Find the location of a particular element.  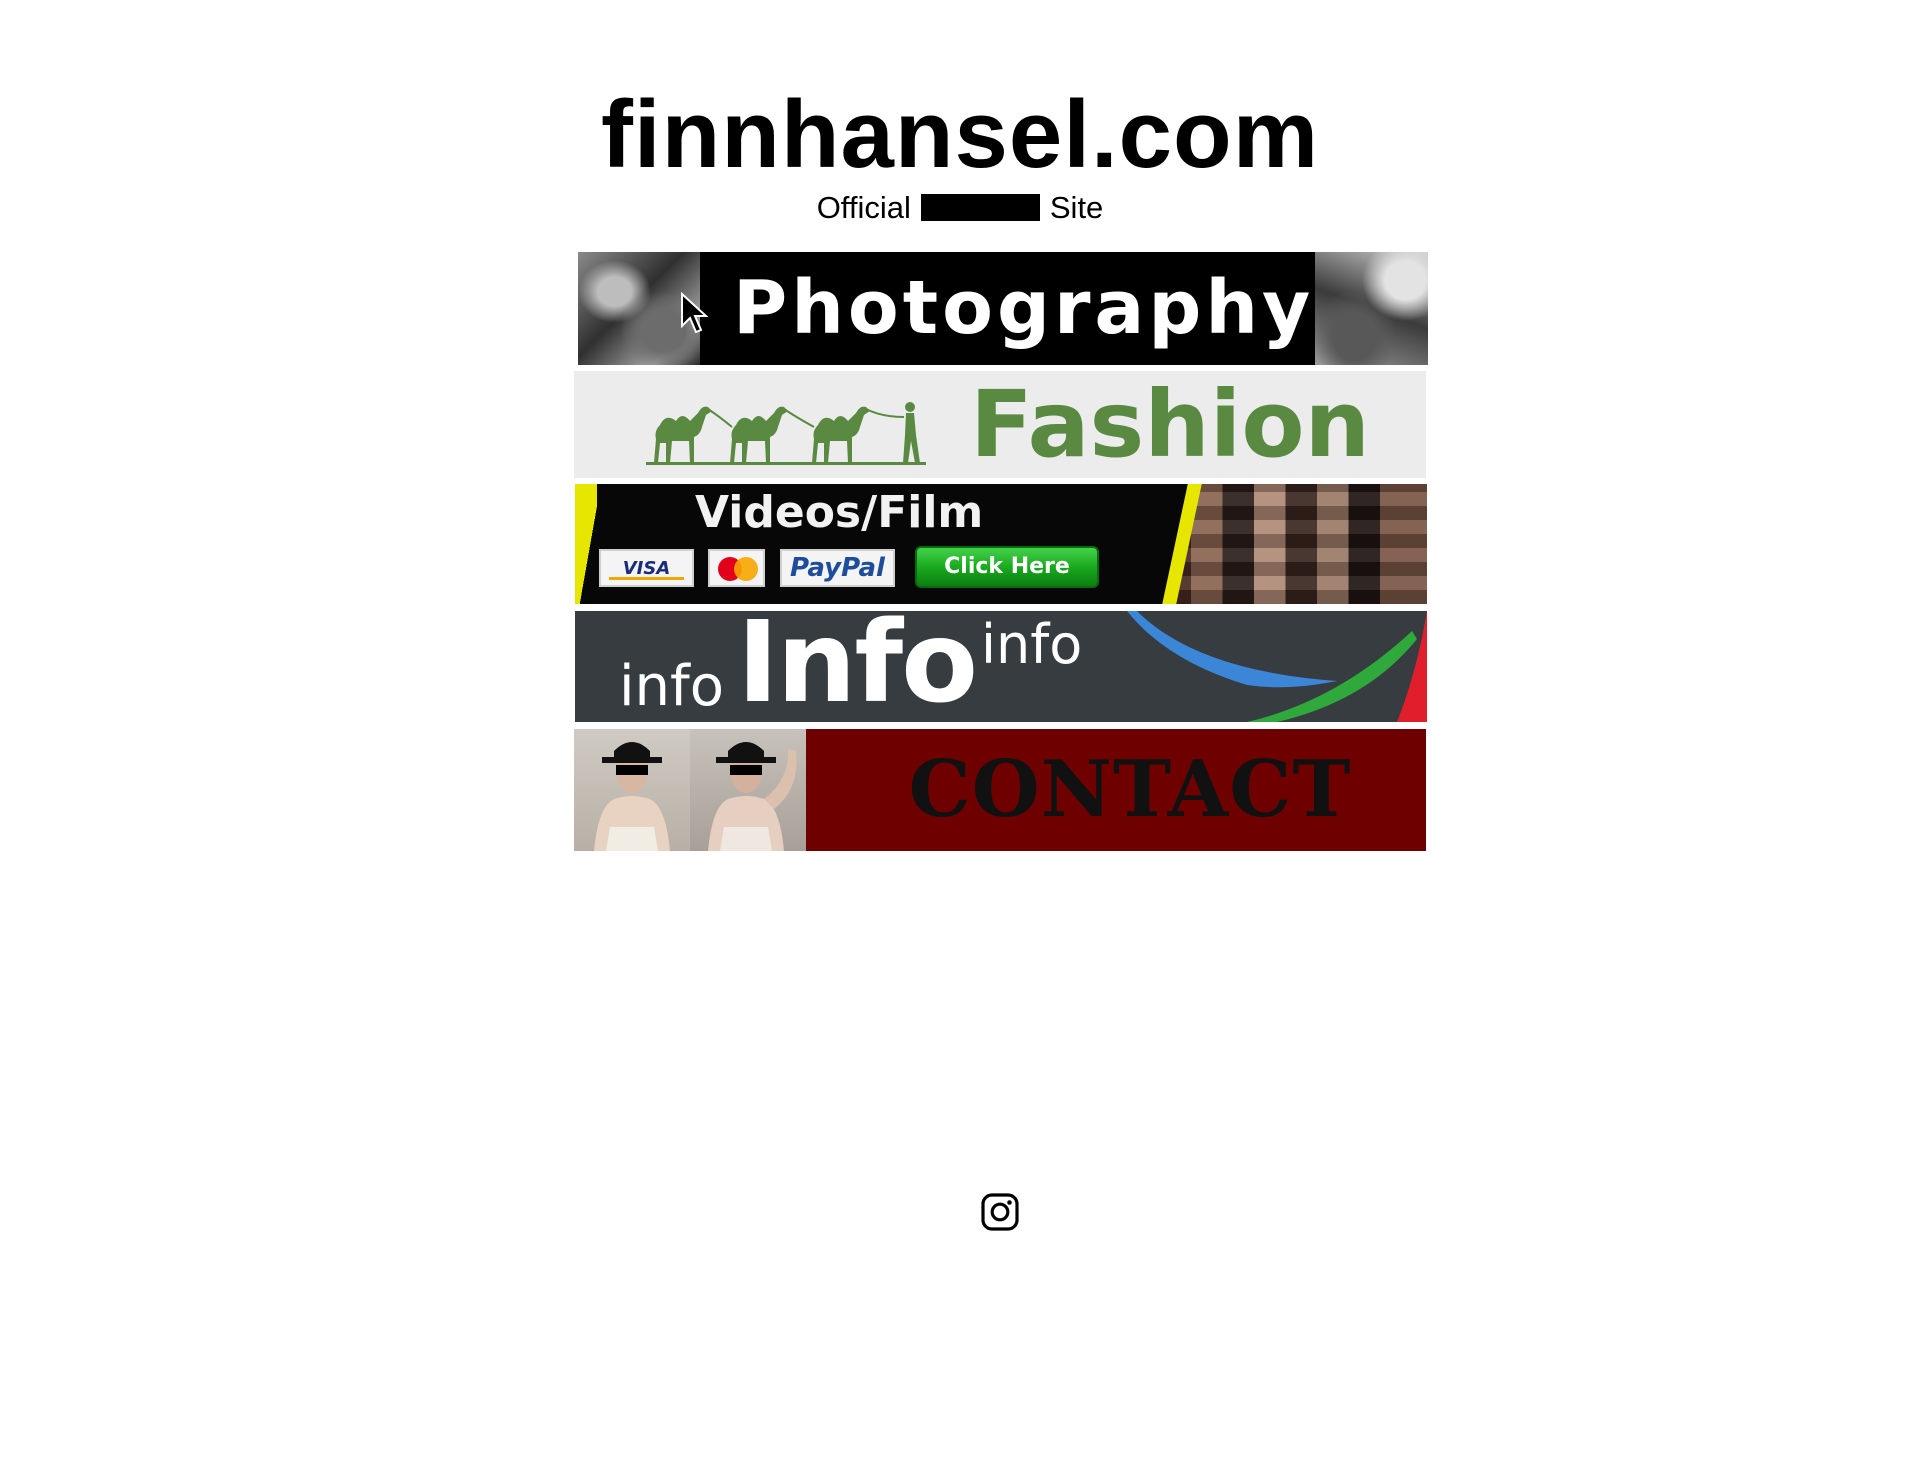

info-small-text: info is located at coordinates (672, 686).